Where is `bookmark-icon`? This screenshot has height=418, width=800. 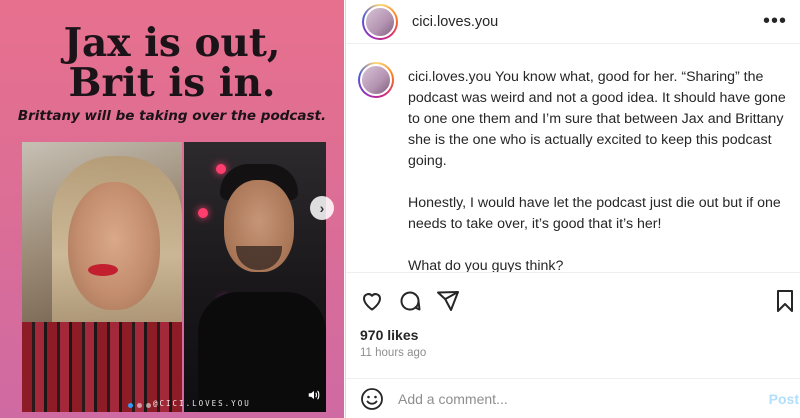 bookmark-icon is located at coordinates (785, 301).